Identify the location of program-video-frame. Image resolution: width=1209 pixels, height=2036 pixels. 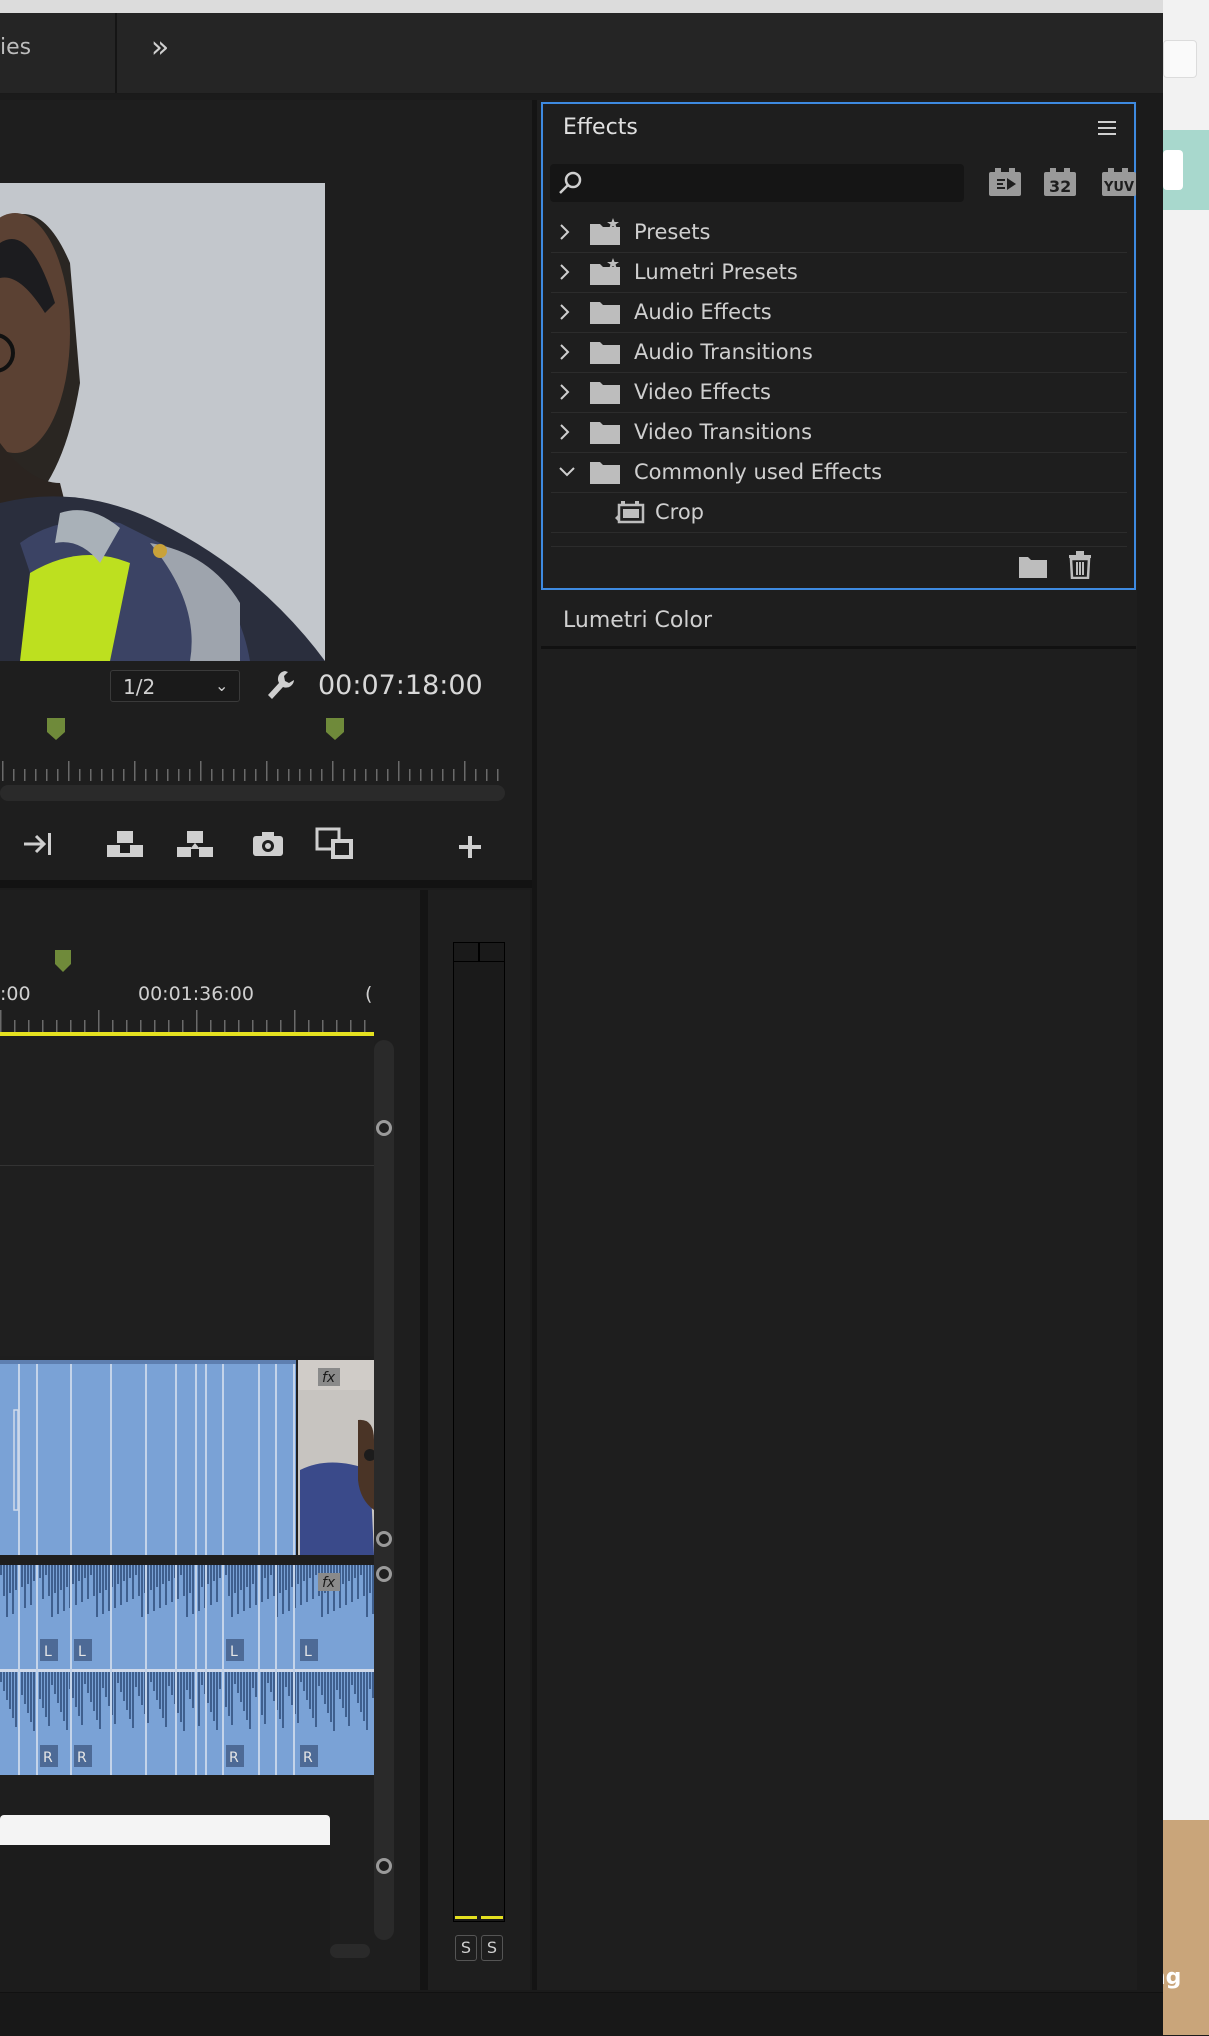
(162, 422).